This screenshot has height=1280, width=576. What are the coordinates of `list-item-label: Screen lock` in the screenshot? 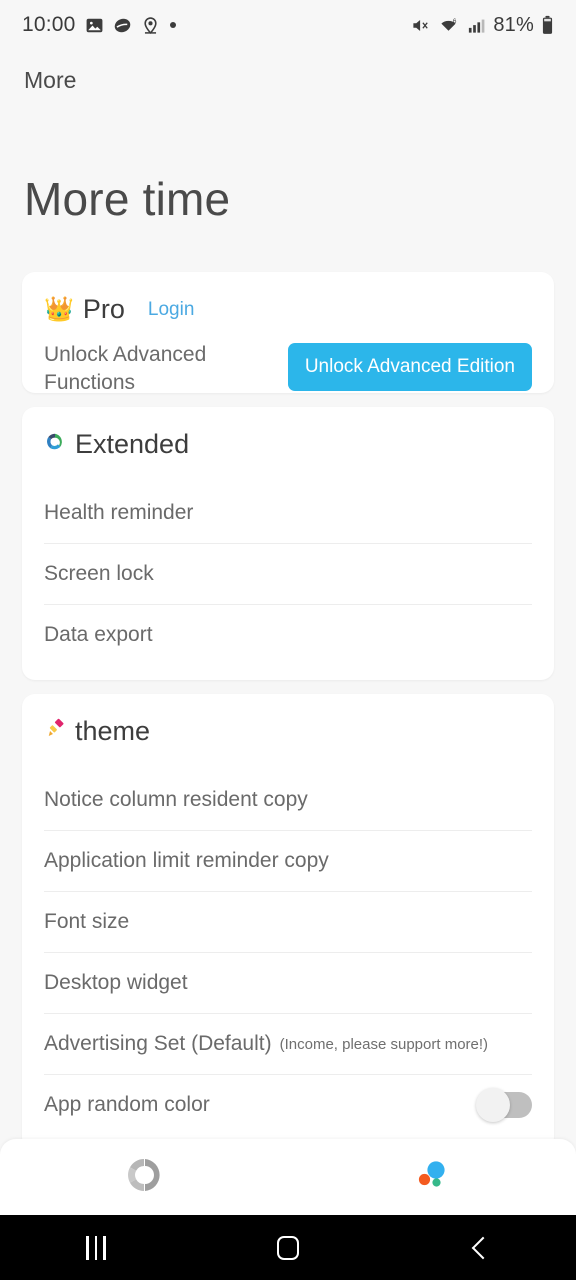 It's located at (99, 573).